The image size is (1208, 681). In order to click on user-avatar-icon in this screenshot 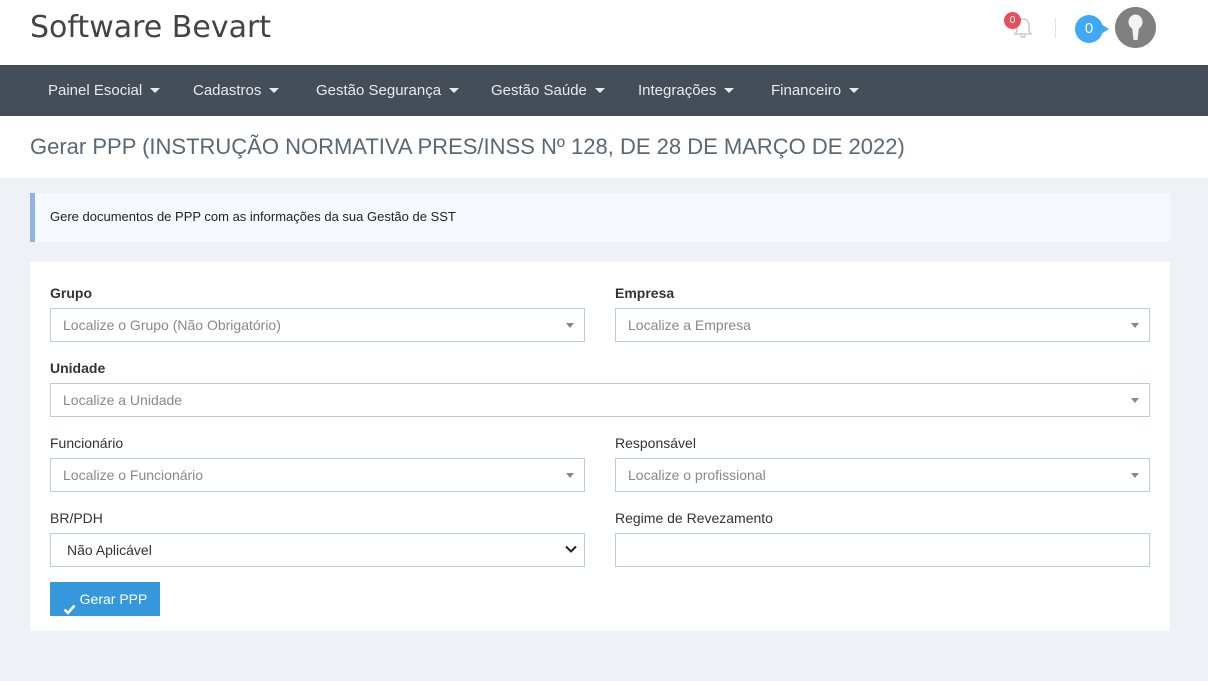, I will do `click(1135, 27)`.